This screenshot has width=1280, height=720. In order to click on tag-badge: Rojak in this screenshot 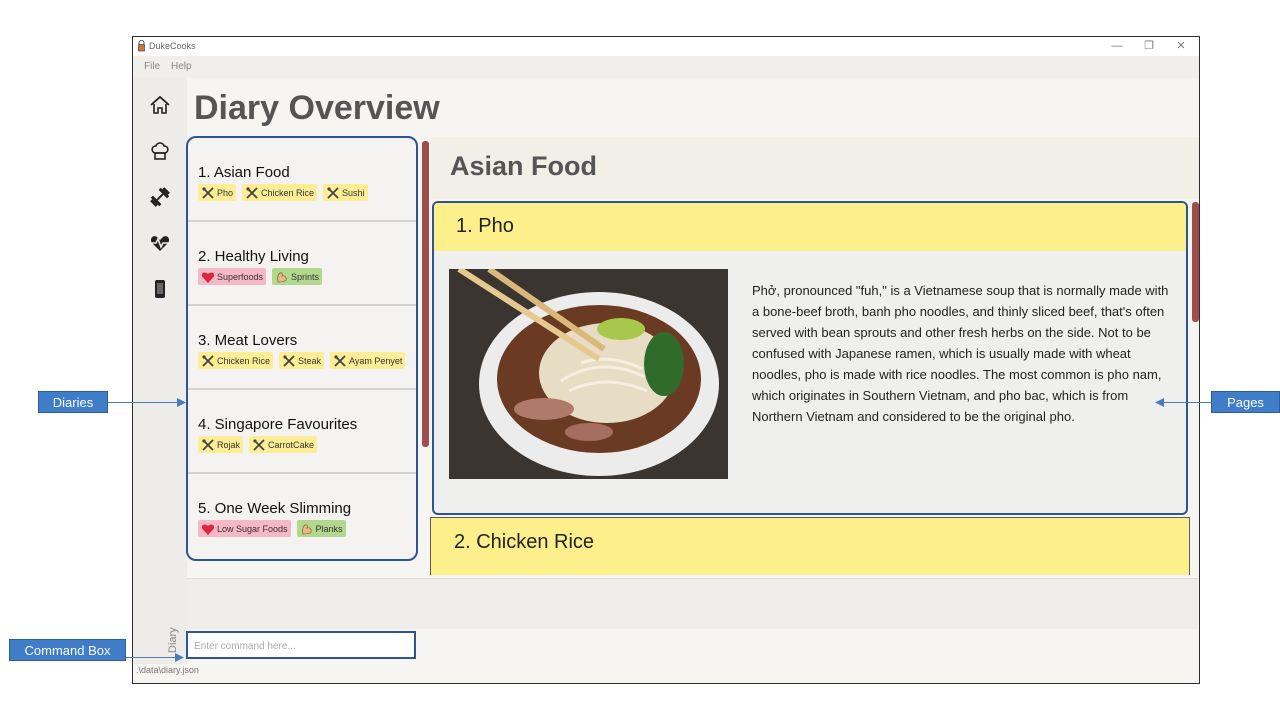, I will do `click(221, 444)`.